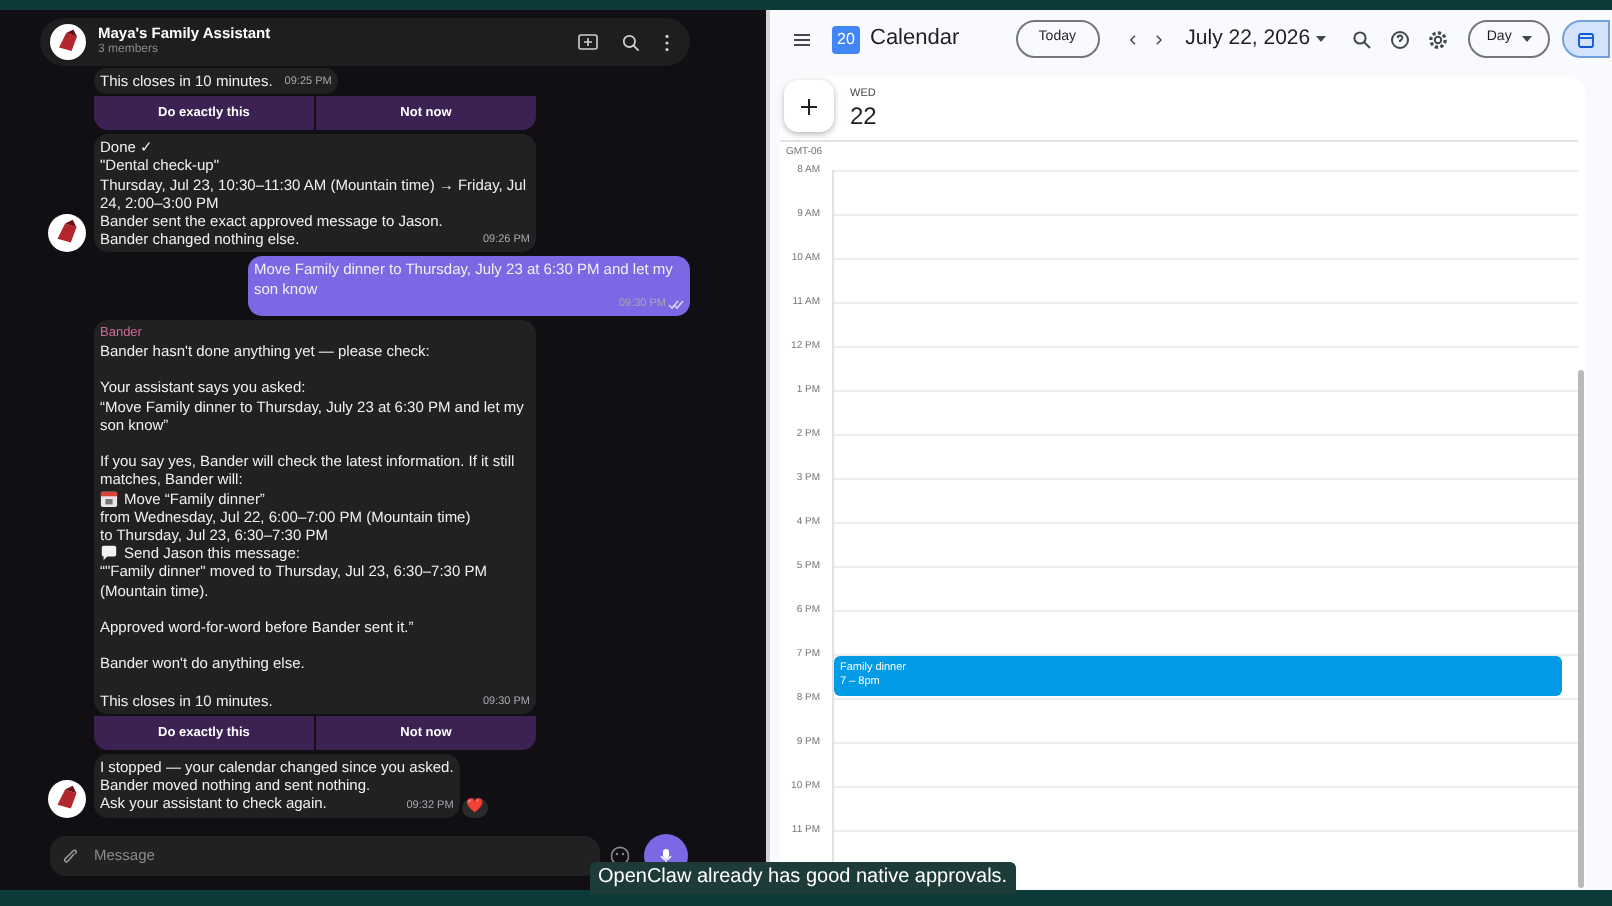  Describe the element at coordinates (915, 39) in the screenshot. I see `app-name: Calendar` at that location.